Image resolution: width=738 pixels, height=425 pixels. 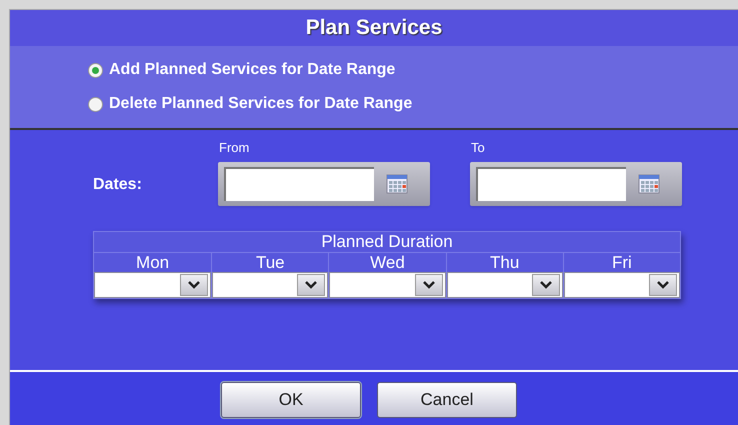 What do you see at coordinates (504, 262) in the screenshot?
I see `day-header: Thu` at bounding box center [504, 262].